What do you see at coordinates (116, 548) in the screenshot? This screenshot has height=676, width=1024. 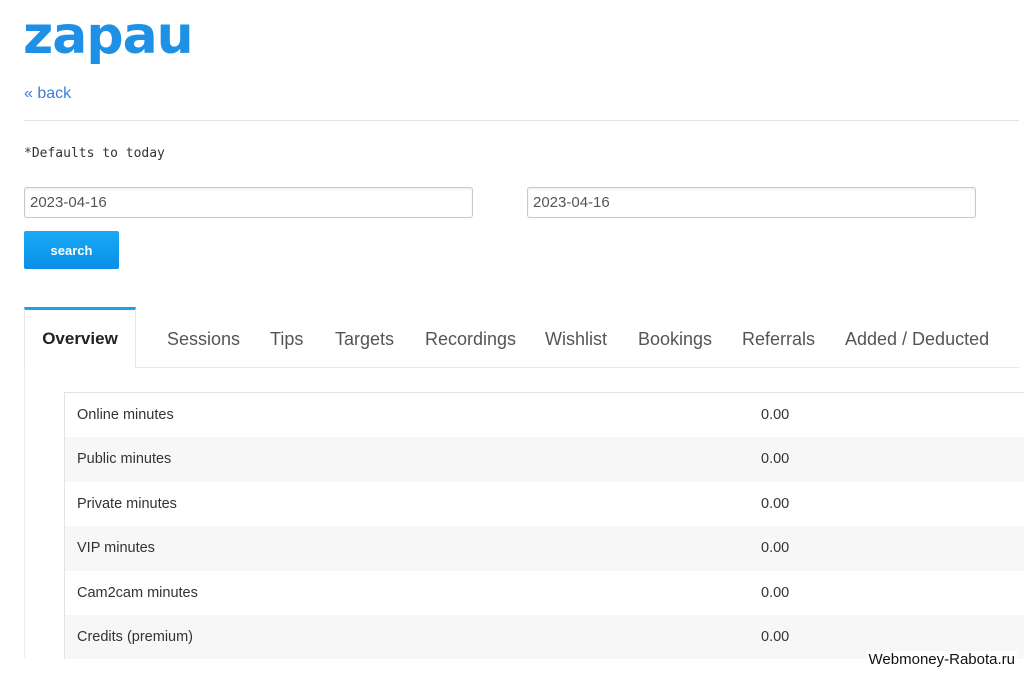 I see `stat-label: VIP minutes` at bounding box center [116, 548].